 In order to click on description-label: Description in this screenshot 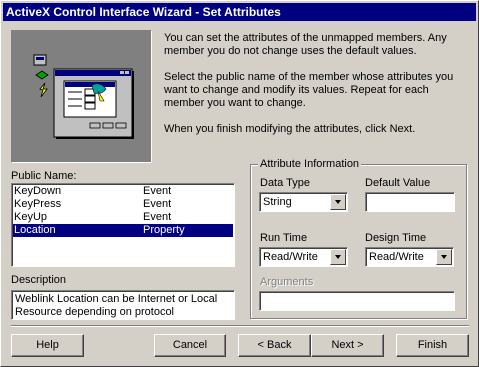, I will do `click(39, 280)`.